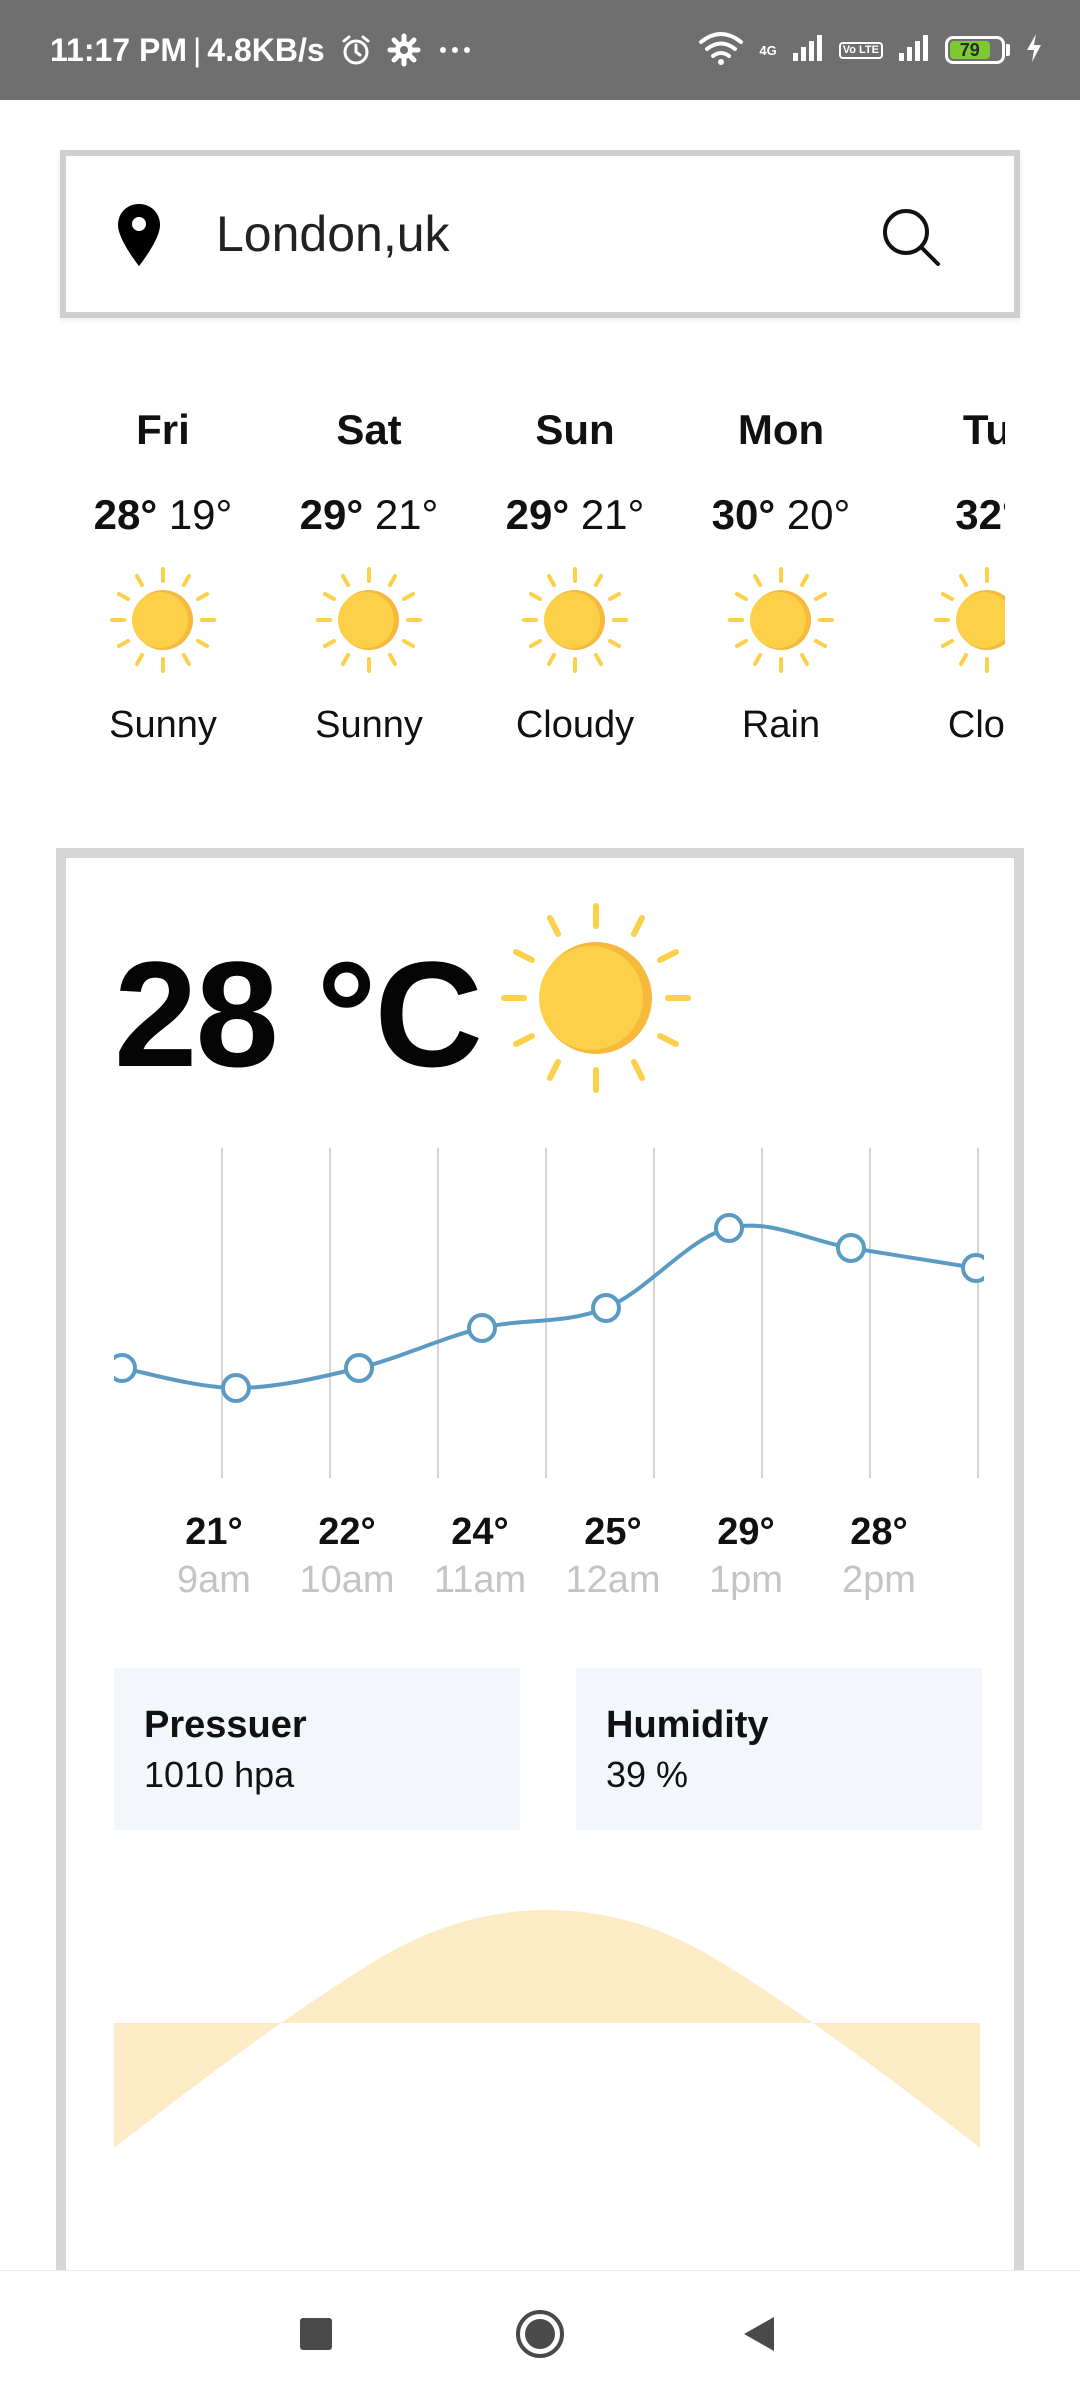 The image size is (1080, 2400). What do you see at coordinates (1034, 50) in the screenshot?
I see `charging-icon` at bounding box center [1034, 50].